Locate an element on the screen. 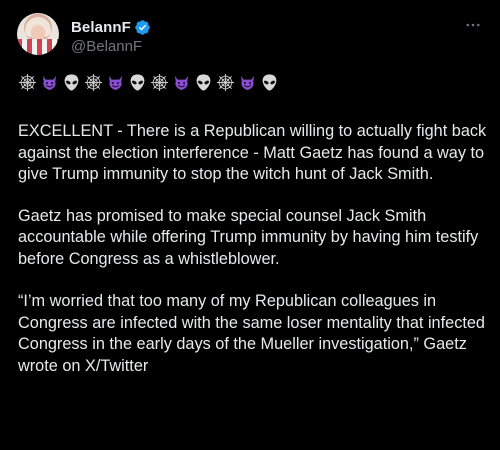 The width and height of the screenshot is (500, 450). author-name-row: BelannF is located at coordinates (111, 27).